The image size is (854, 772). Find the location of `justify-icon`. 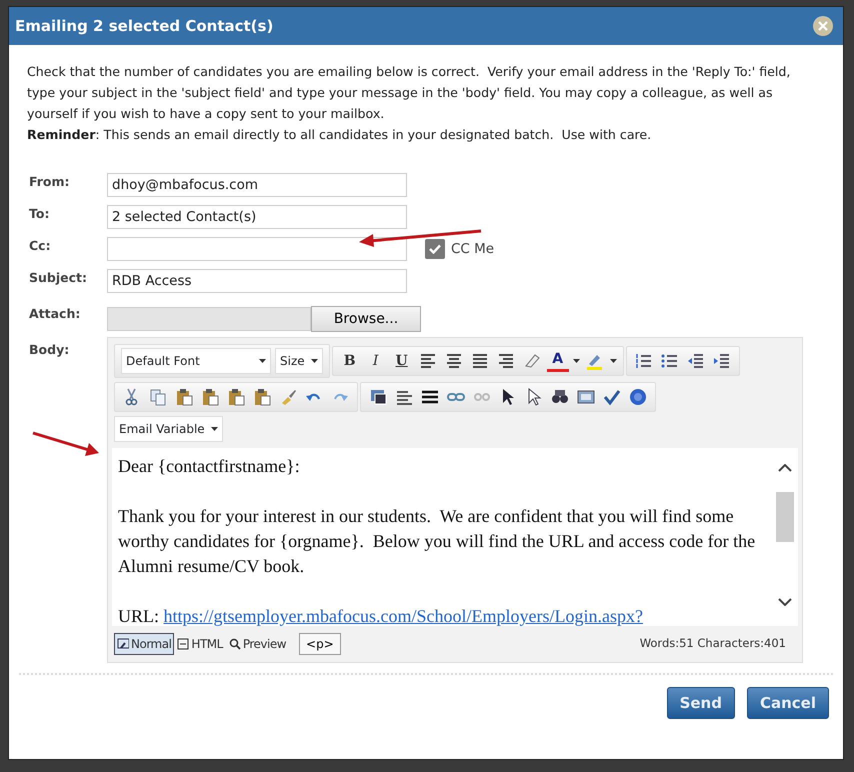

justify-icon is located at coordinates (480, 361).